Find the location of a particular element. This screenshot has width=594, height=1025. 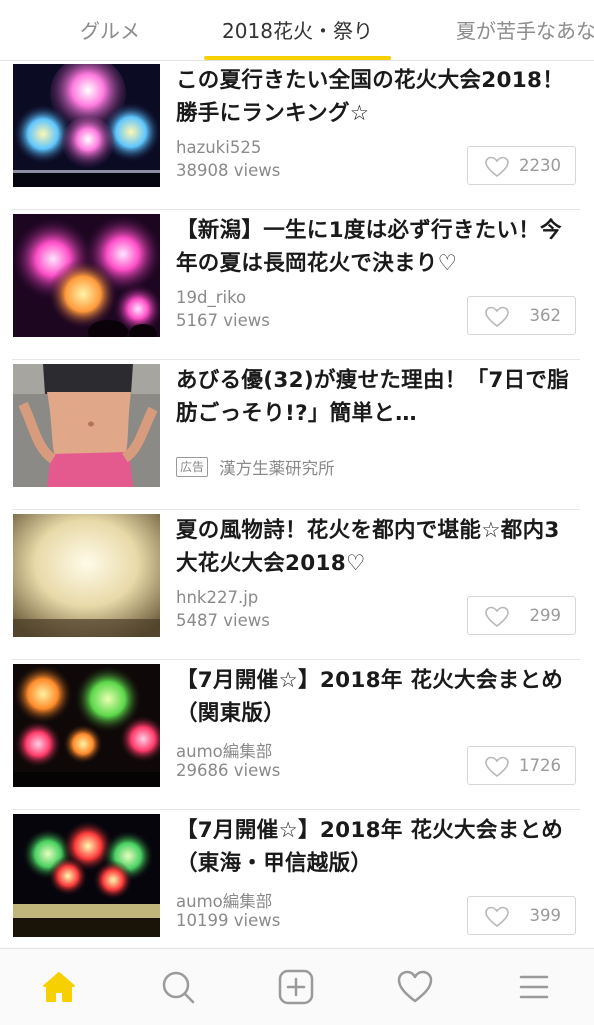

category-tab-bar: グルメ 2018花火・祭り 夏が苦手なあな is located at coordinates (297, 30).